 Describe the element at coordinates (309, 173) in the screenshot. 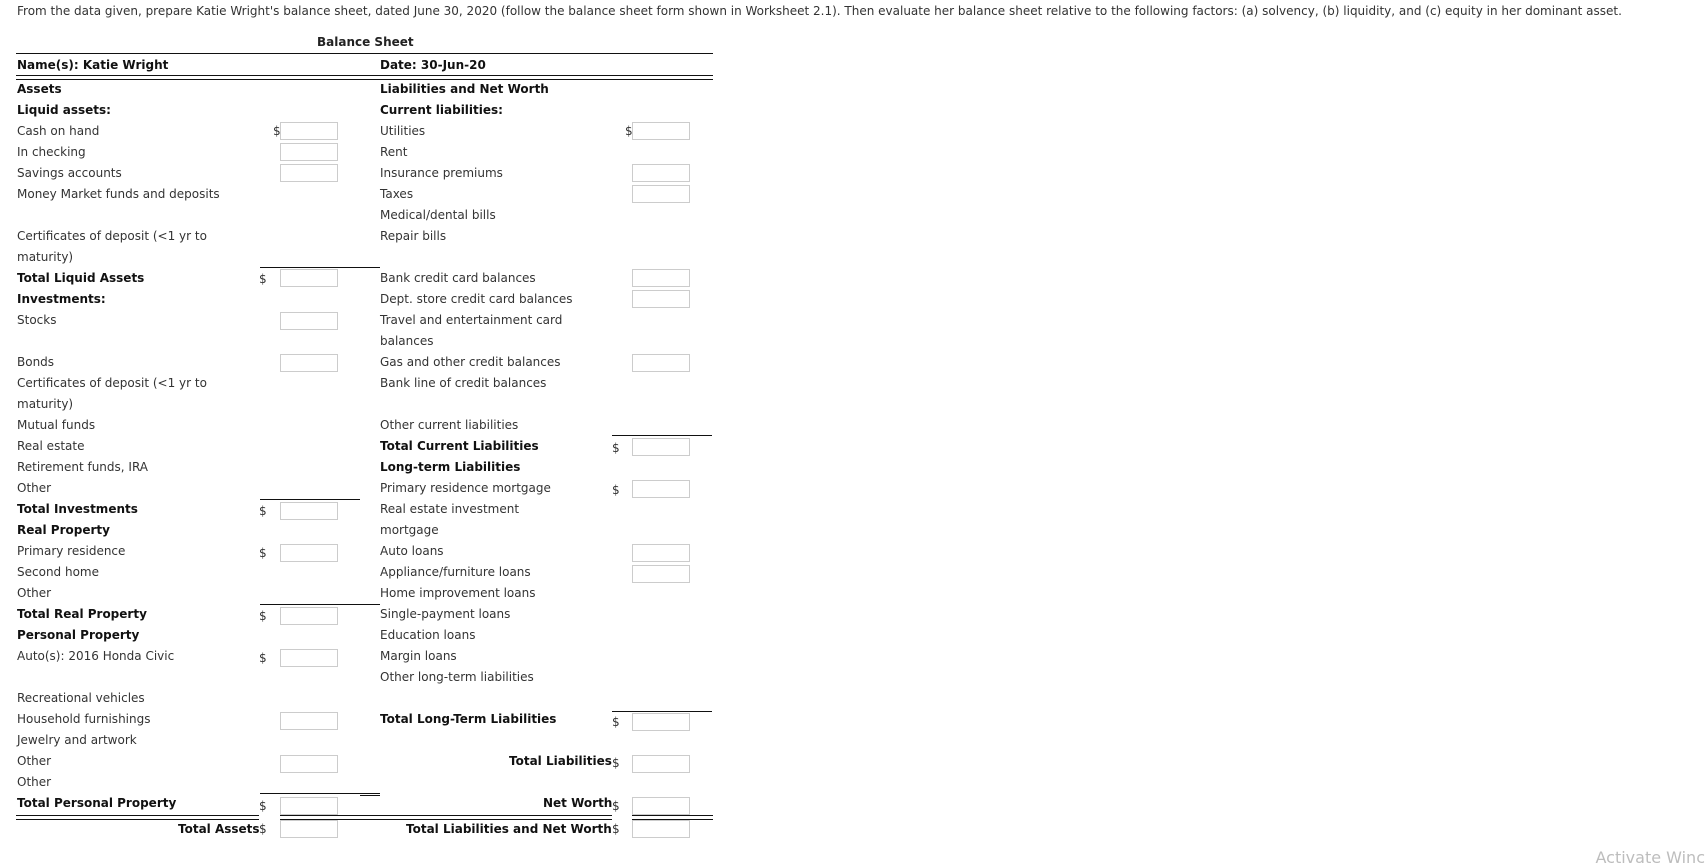

I see `savings-input` at that location.